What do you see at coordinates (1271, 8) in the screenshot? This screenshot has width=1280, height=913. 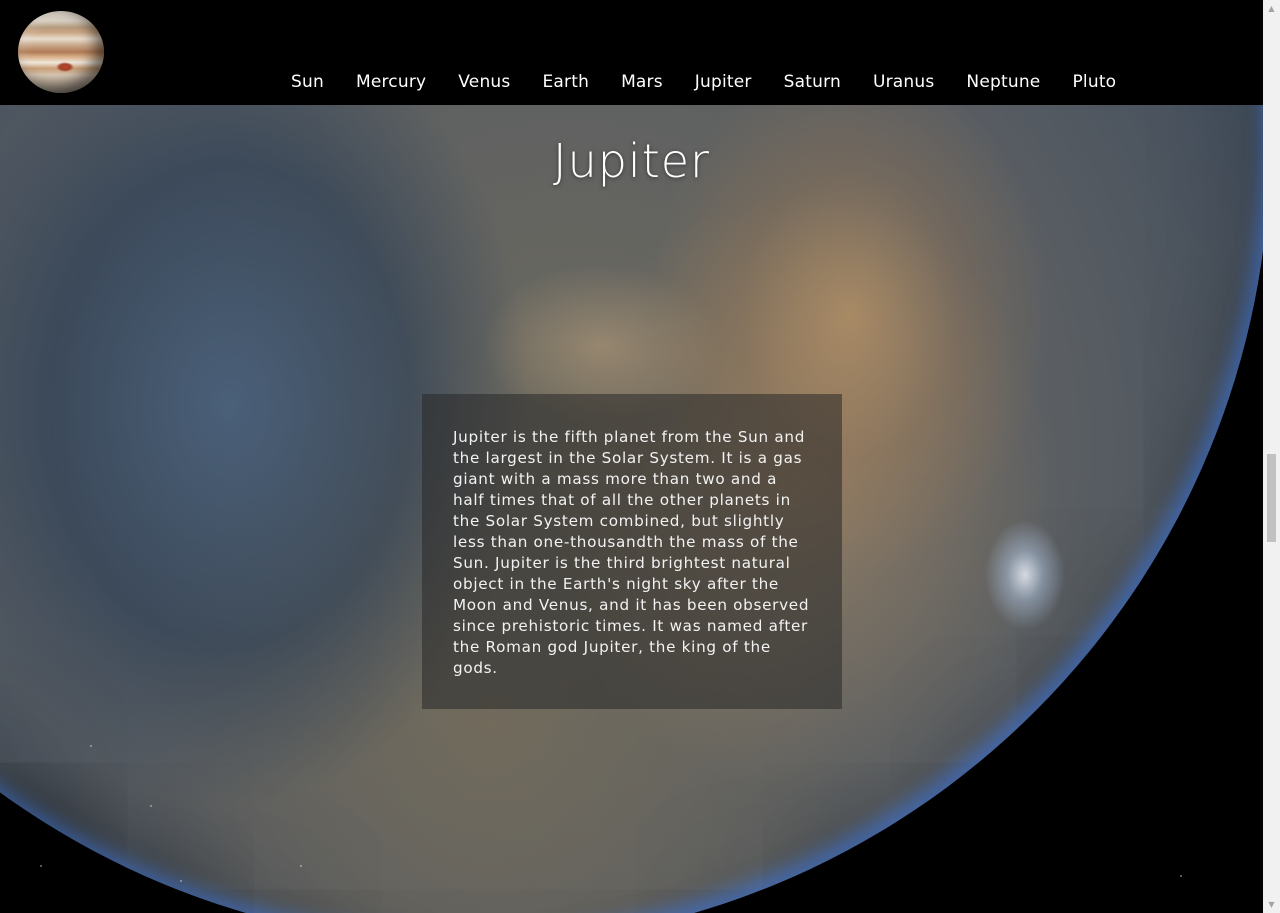 I see `scroll-up-arrow-icon: ▲` at bounding box center [1271, 8].